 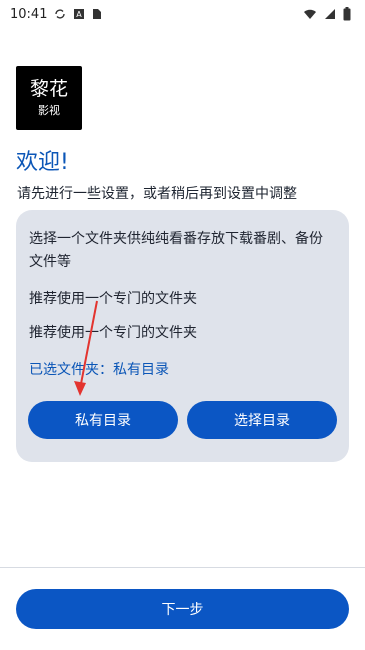 I want to click on page-subtitle: 请先进行一些设置，或者稍后再到设置中调整, so click(x=157, y=194).